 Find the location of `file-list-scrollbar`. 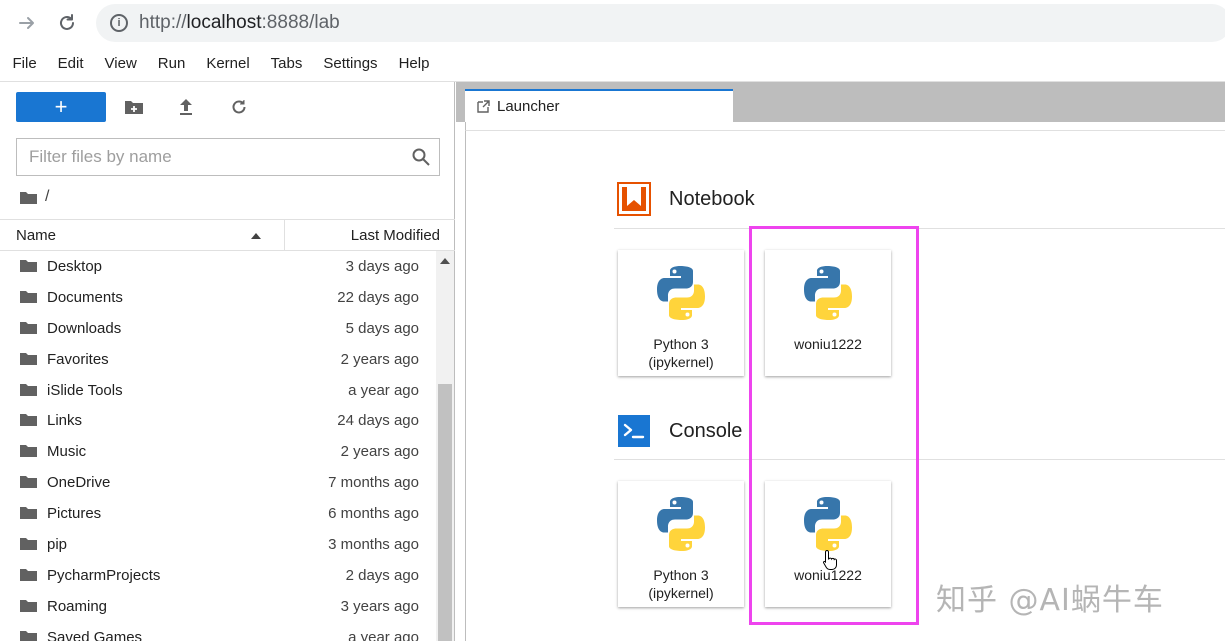

file-list-scrollbar is located at coordinates (445, 446).